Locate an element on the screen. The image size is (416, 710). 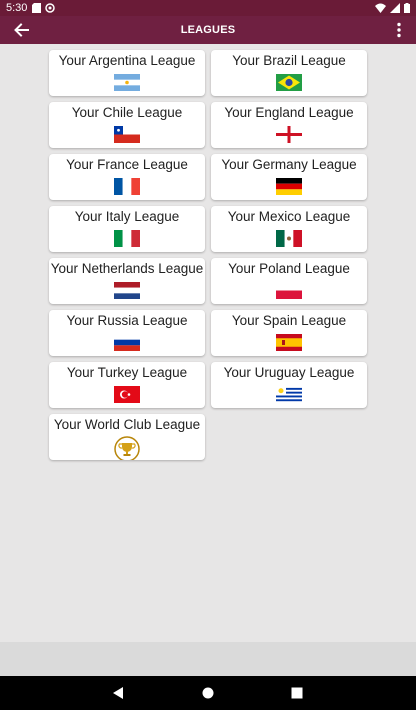
home-nav-icon is located at coordinates (208, 693).